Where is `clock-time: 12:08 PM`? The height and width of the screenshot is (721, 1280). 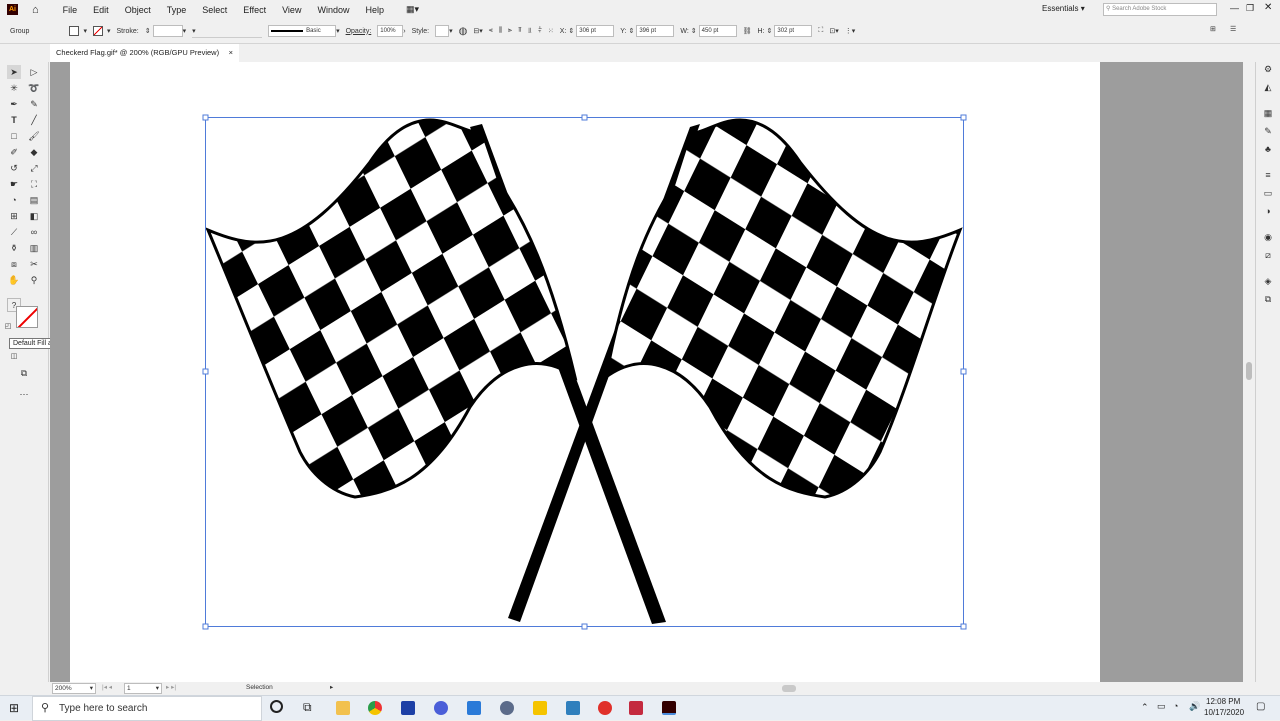
clock-time: 12:08 PM is located at coordinates (1223, 701).